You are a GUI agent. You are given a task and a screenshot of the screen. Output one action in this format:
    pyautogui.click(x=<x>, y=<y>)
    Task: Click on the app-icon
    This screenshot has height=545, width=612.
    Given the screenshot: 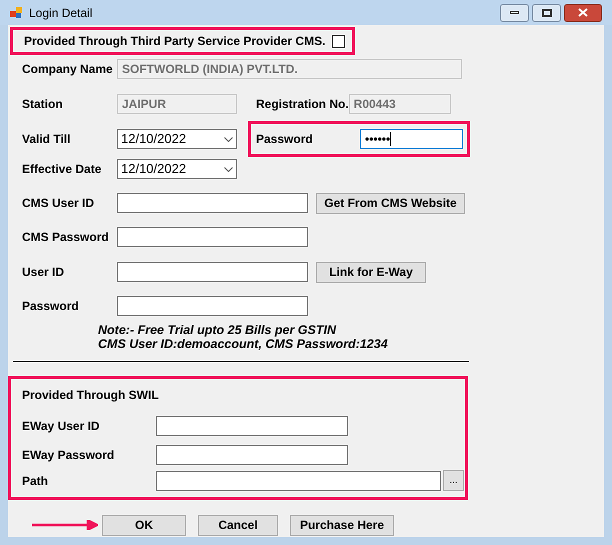 What is the action you would take?
    pyautogui.click(x=16, y=12)
    